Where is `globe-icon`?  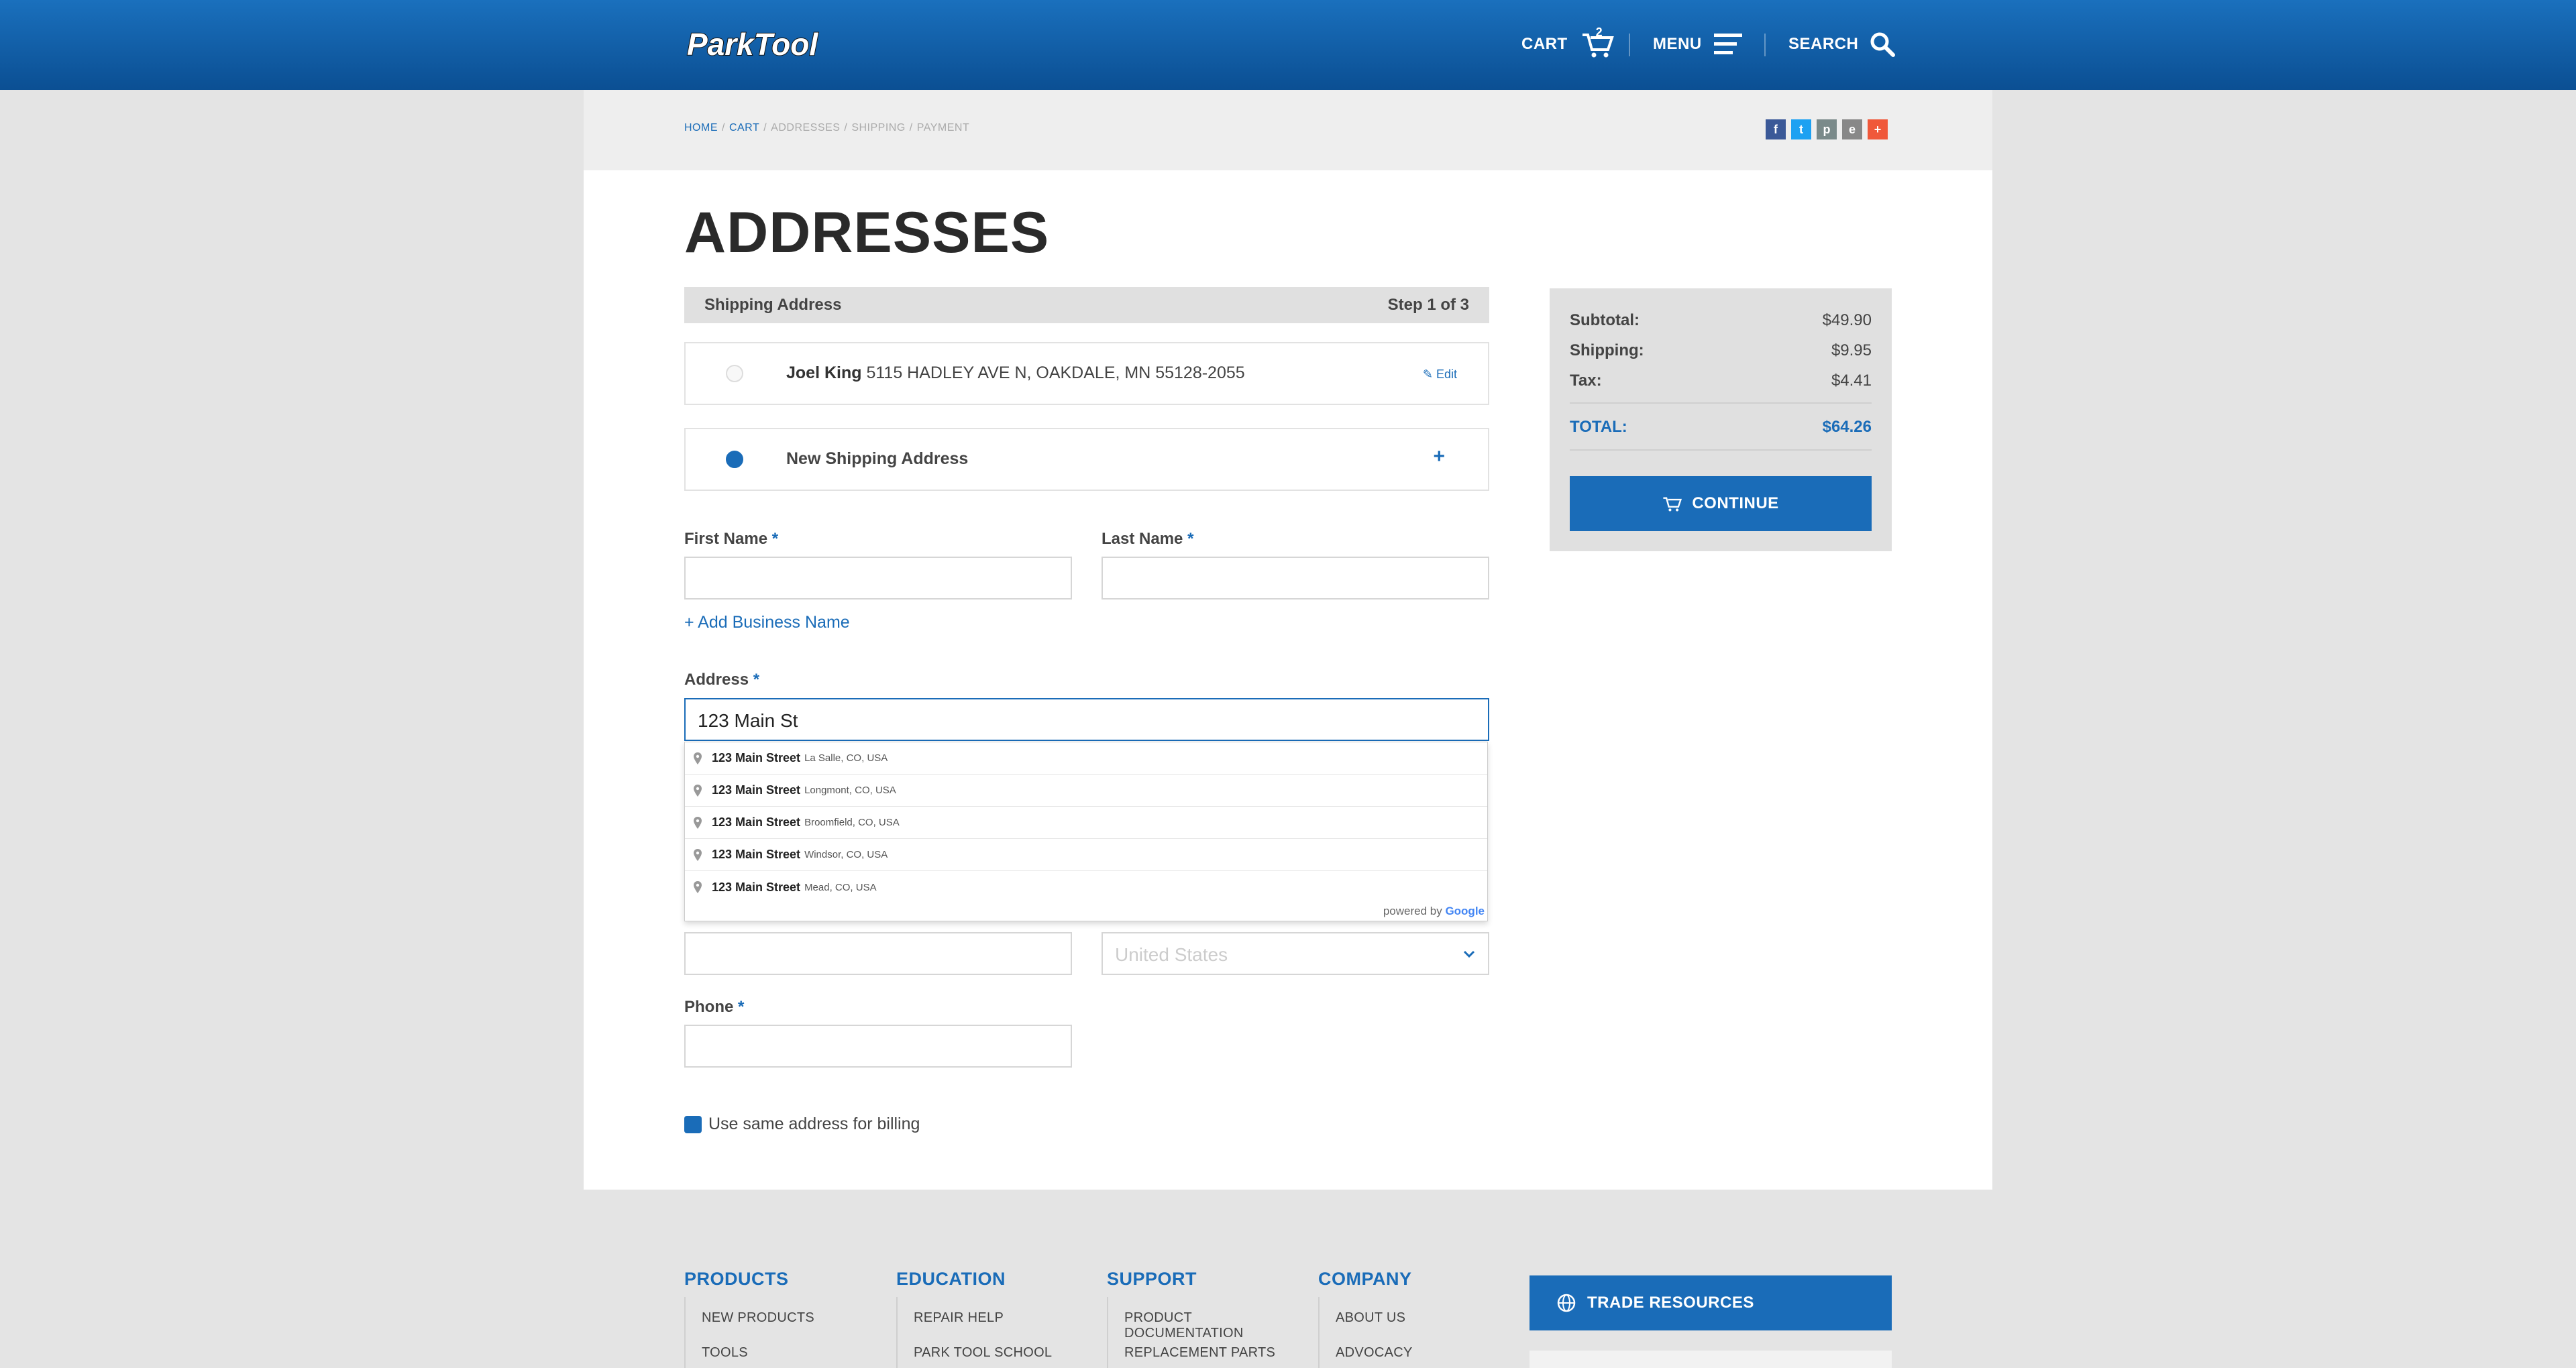
globe-icon is located at coordinates (1566, 1303).